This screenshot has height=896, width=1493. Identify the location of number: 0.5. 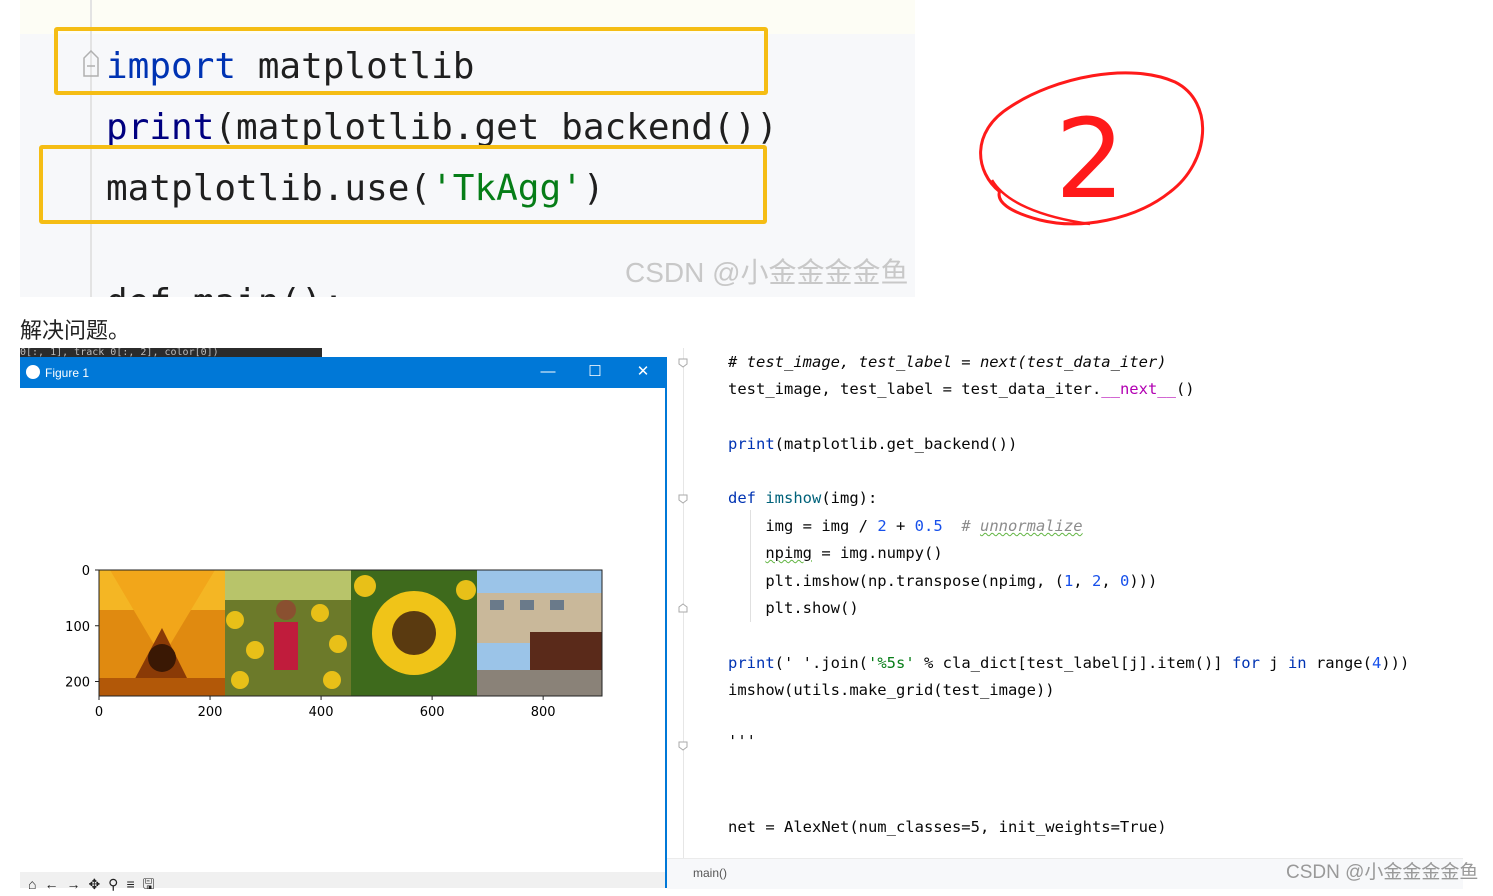
(928, 526).